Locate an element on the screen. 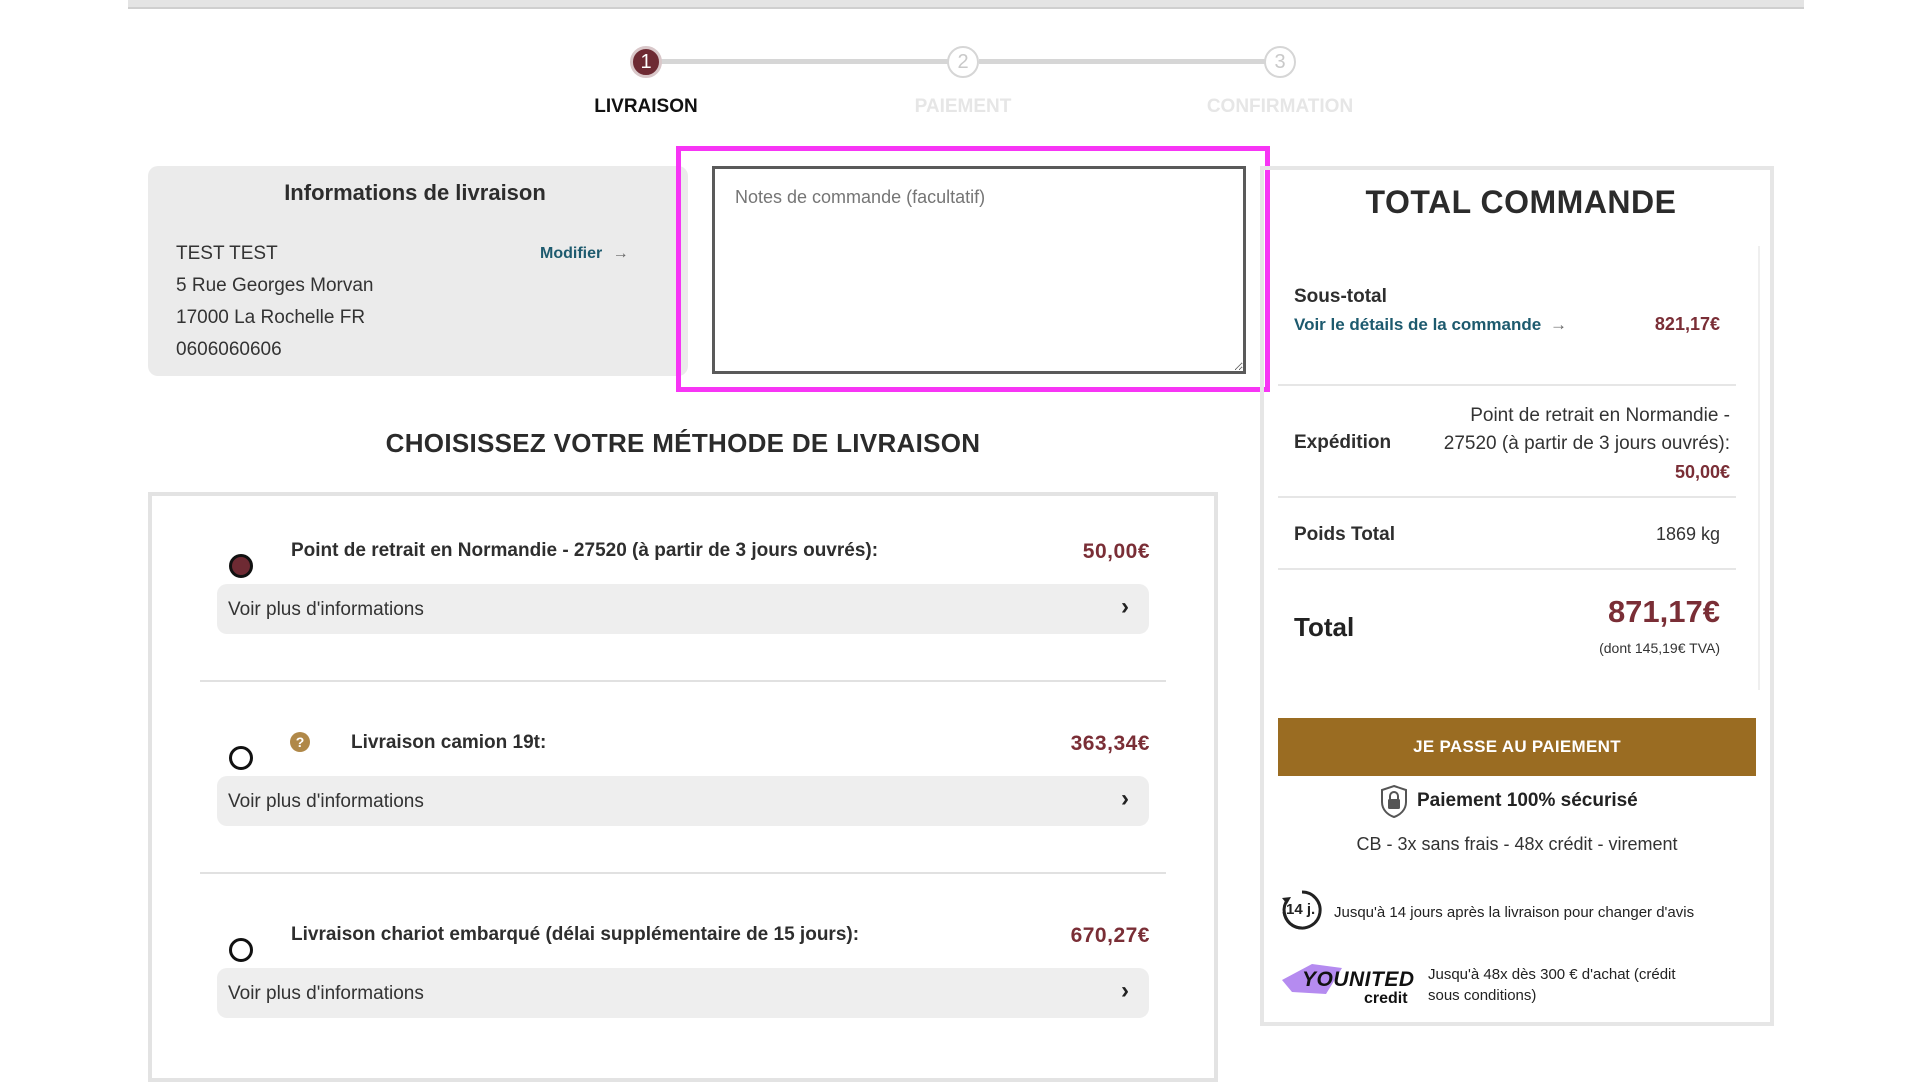 Image resolution: width=1920 pixels, height=1082 pixels. order-details-label: Voir le détails de la commande is located at coordinates (1418, 324).